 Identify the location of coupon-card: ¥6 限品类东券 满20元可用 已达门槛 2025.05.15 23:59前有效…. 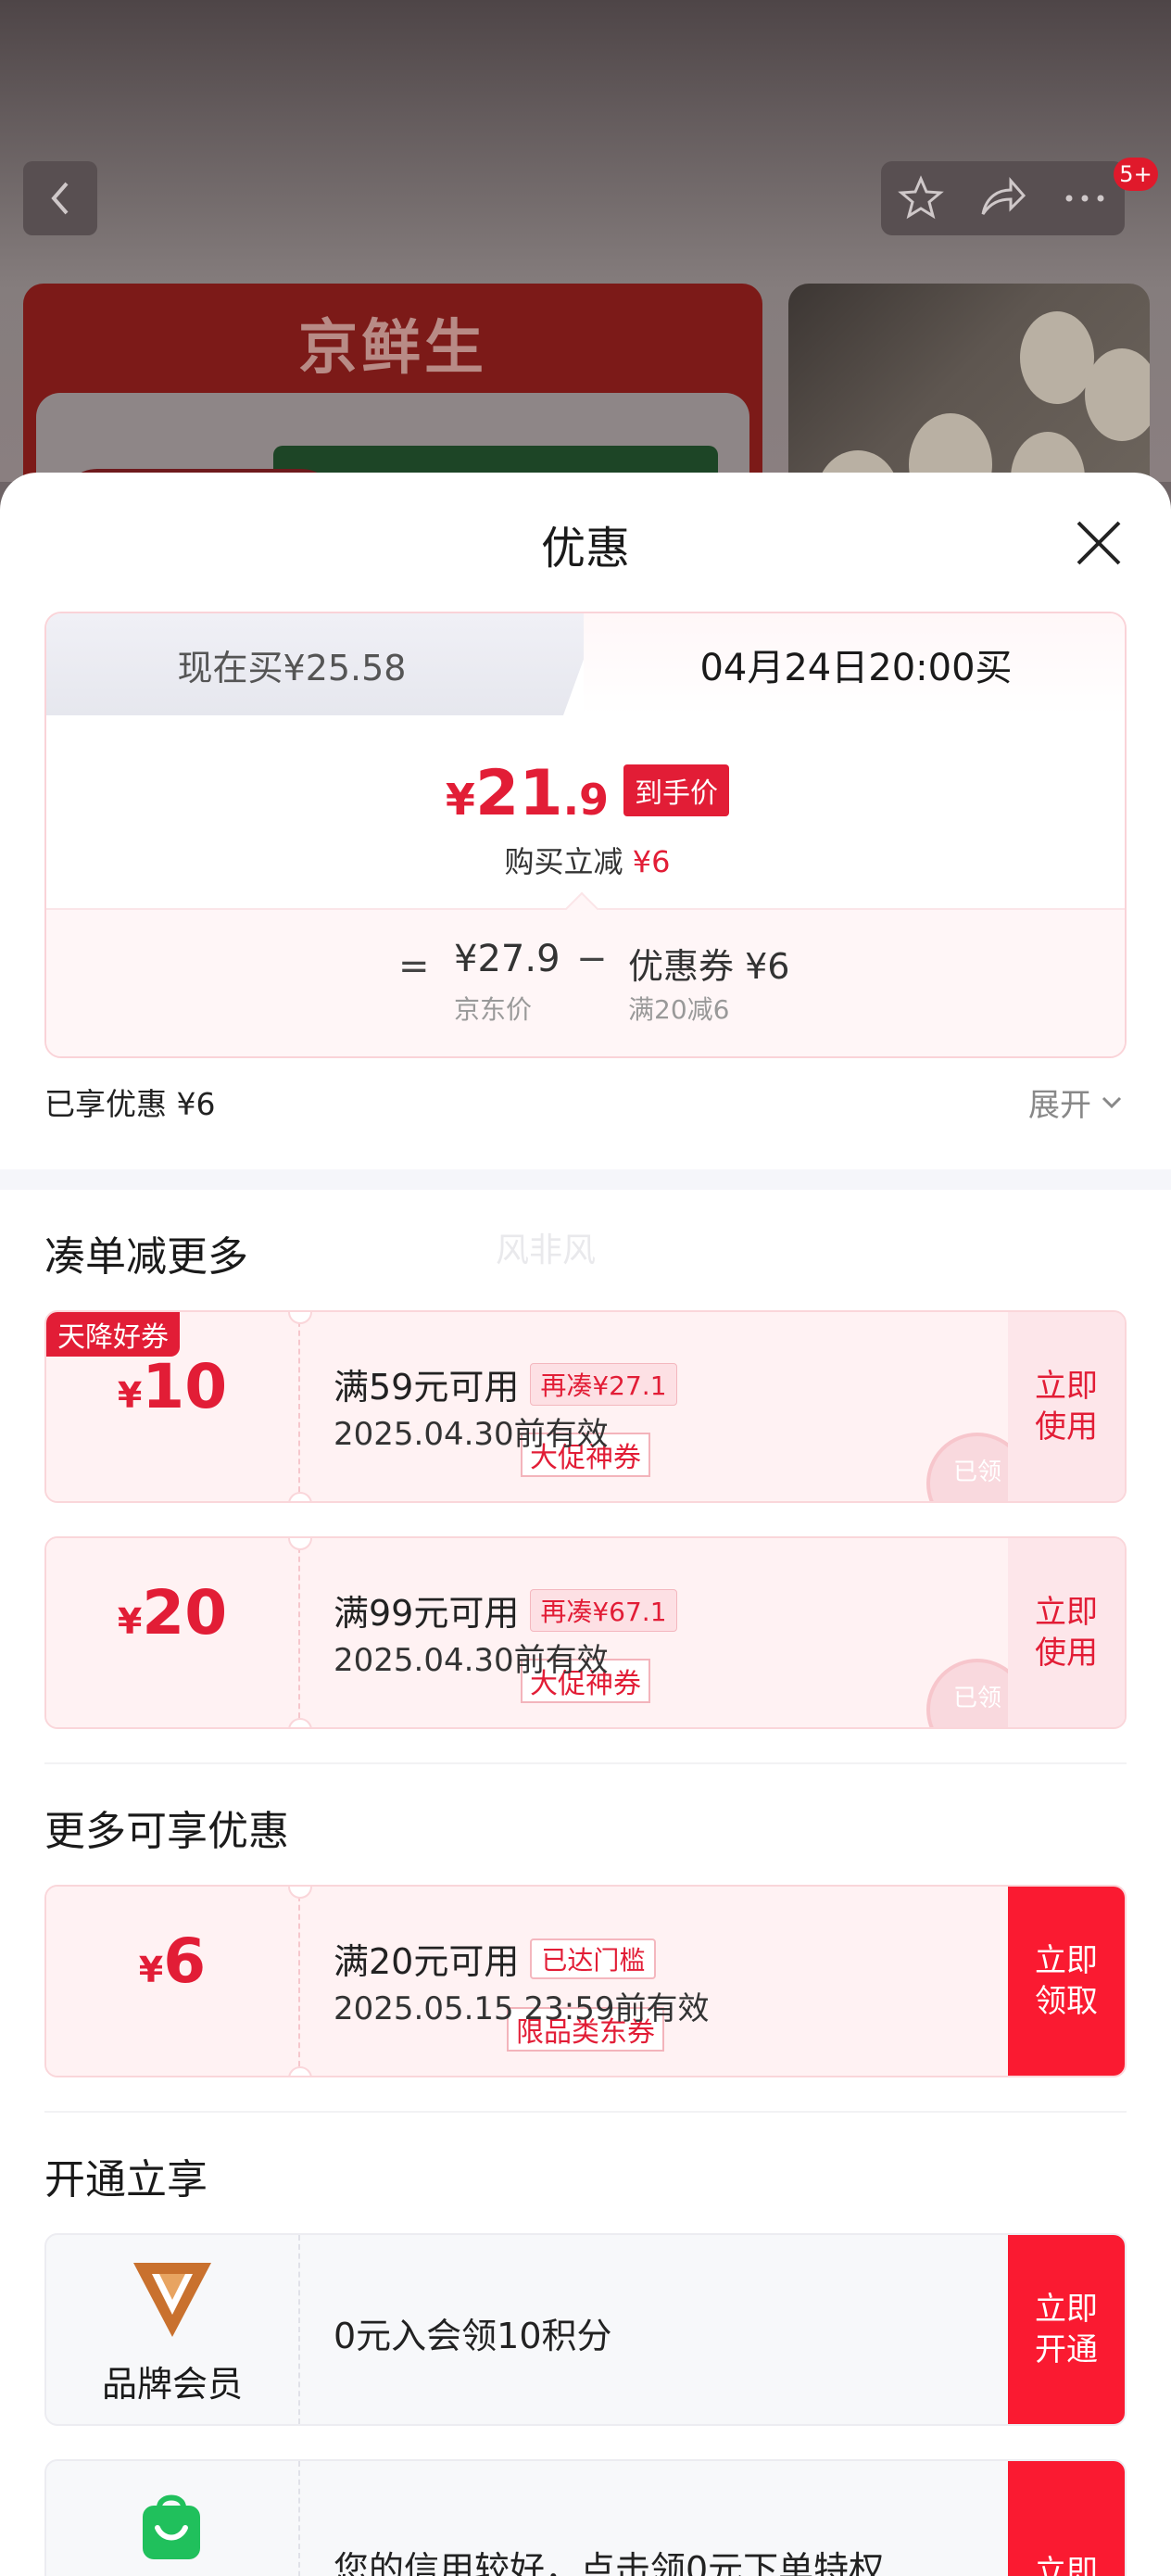
(585, 1981).